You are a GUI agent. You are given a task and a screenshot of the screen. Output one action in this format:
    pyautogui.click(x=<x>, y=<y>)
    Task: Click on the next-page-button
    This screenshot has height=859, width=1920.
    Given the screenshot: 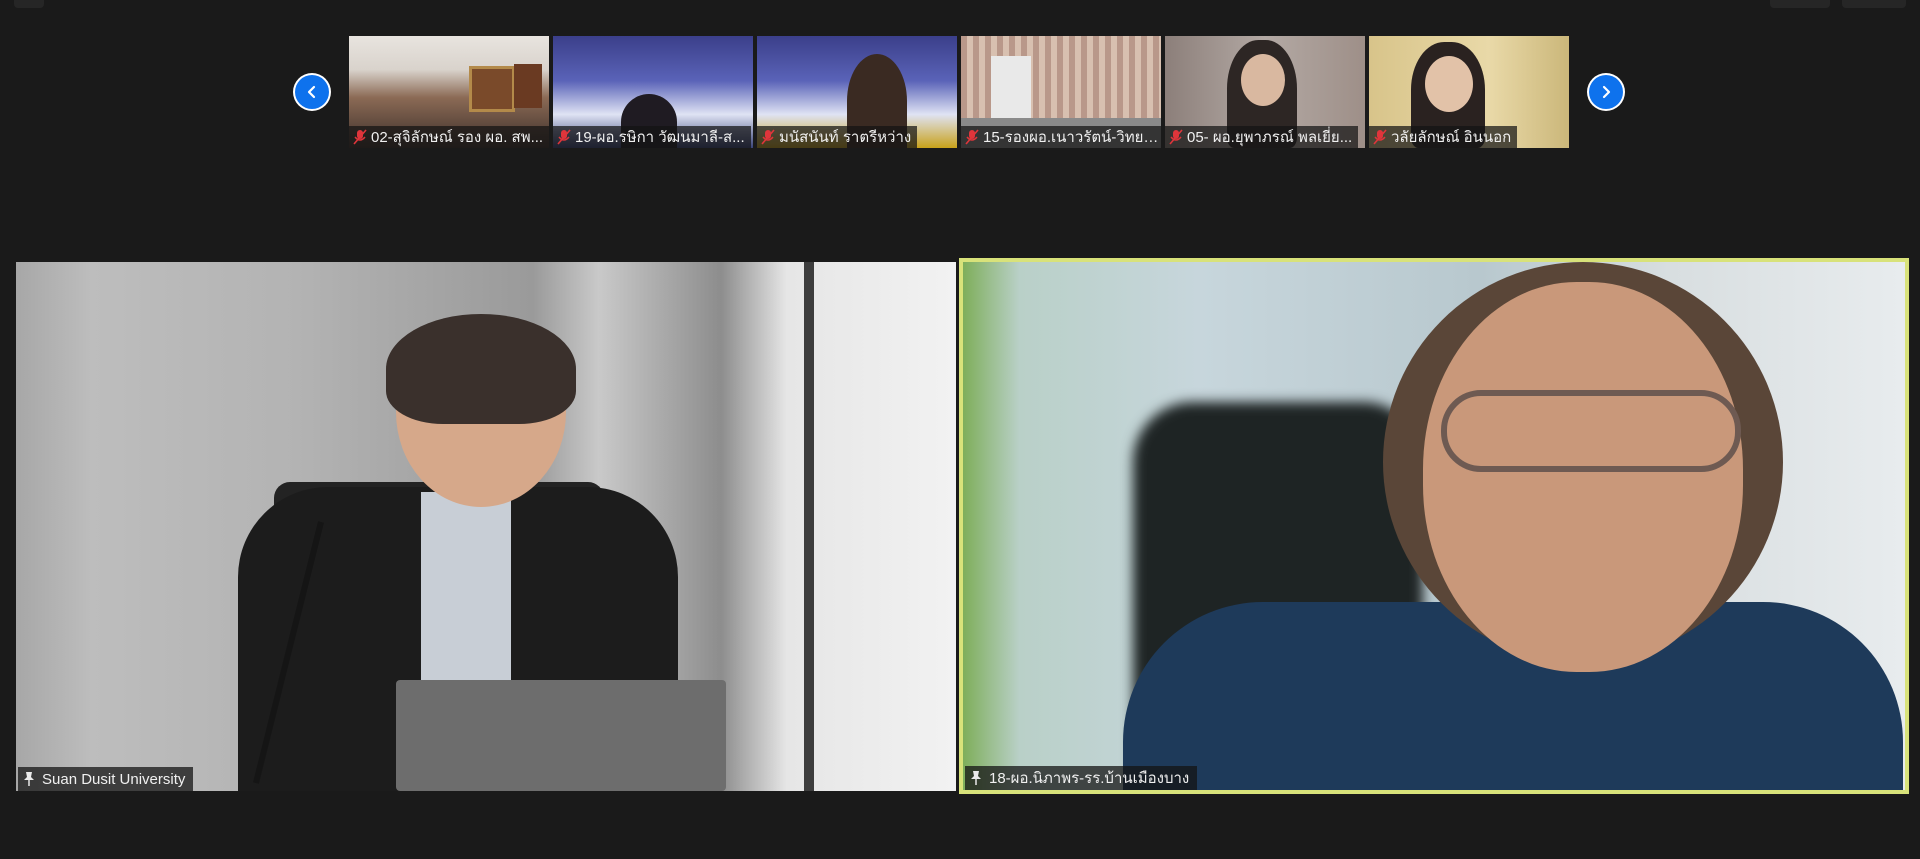 What is the action you would take?
    pyautogui.click(x=1606, y=92)
    